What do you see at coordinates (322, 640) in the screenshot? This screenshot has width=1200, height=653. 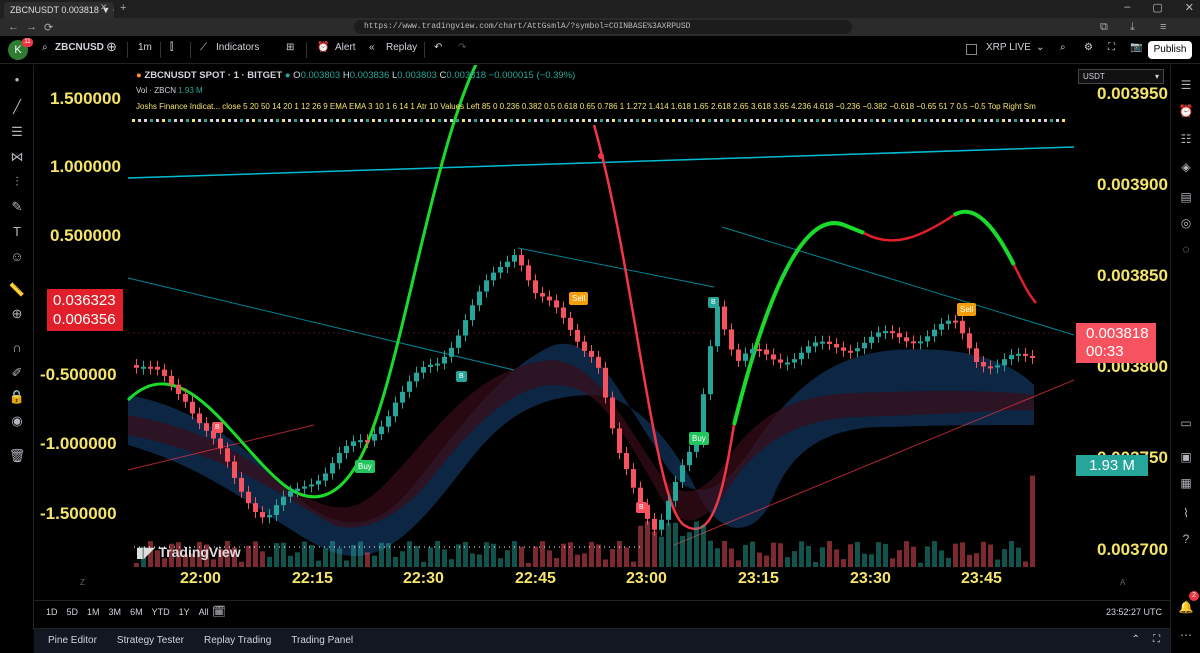 I see `bottom-tab-trading-panel: Trading Panel` at bounding box center [322, 640].